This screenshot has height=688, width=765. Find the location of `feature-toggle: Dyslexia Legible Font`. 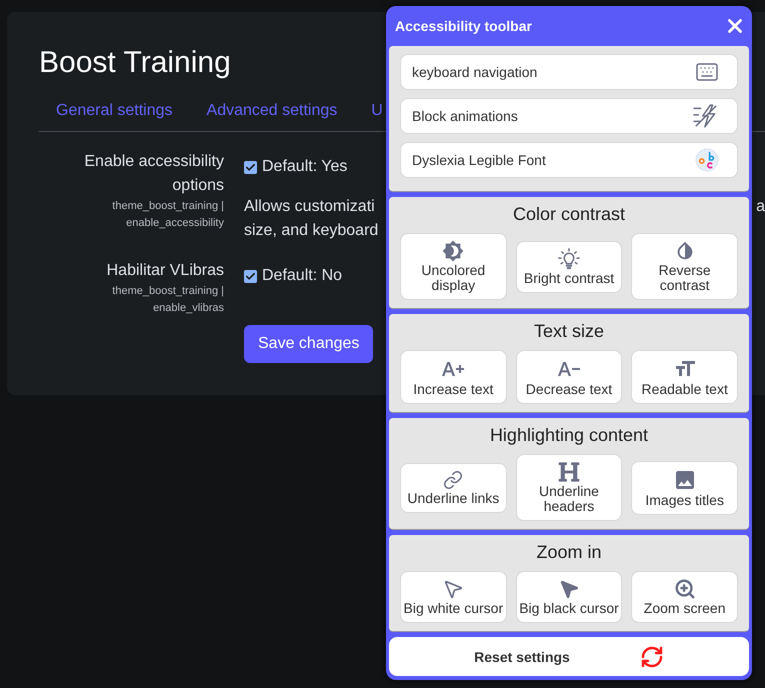

feature-toggle: Dyslexia Legible Font is located at coordinates (569, 160).